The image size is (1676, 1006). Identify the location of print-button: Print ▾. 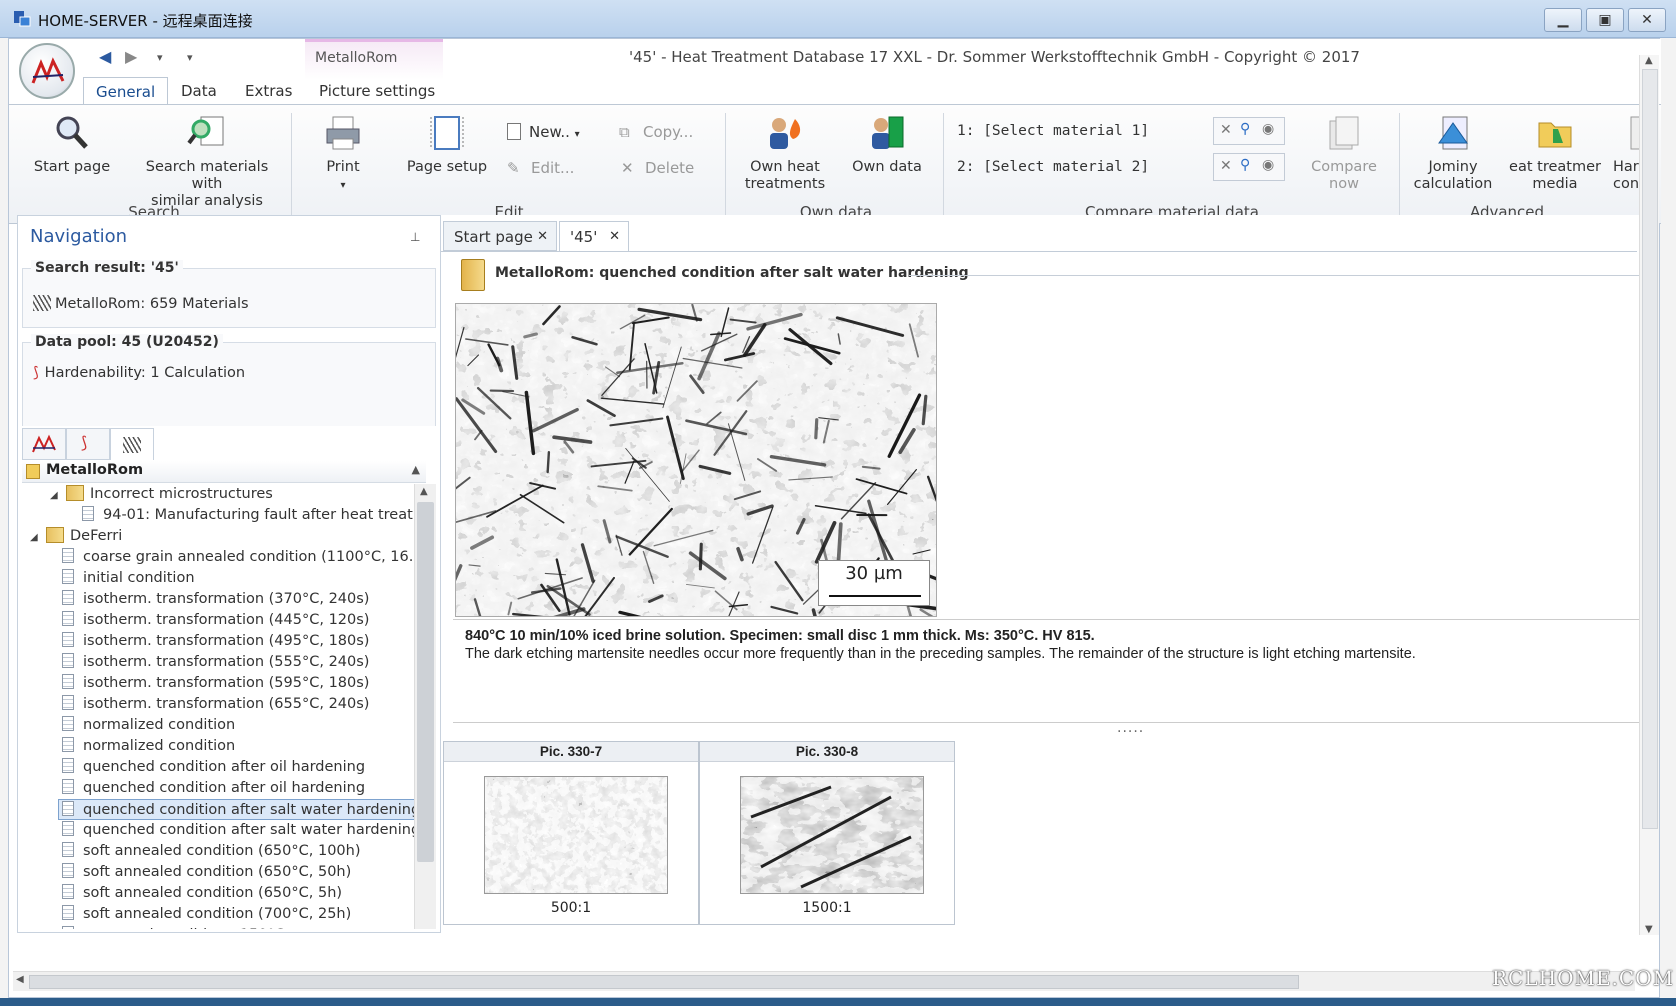
(343, 153).